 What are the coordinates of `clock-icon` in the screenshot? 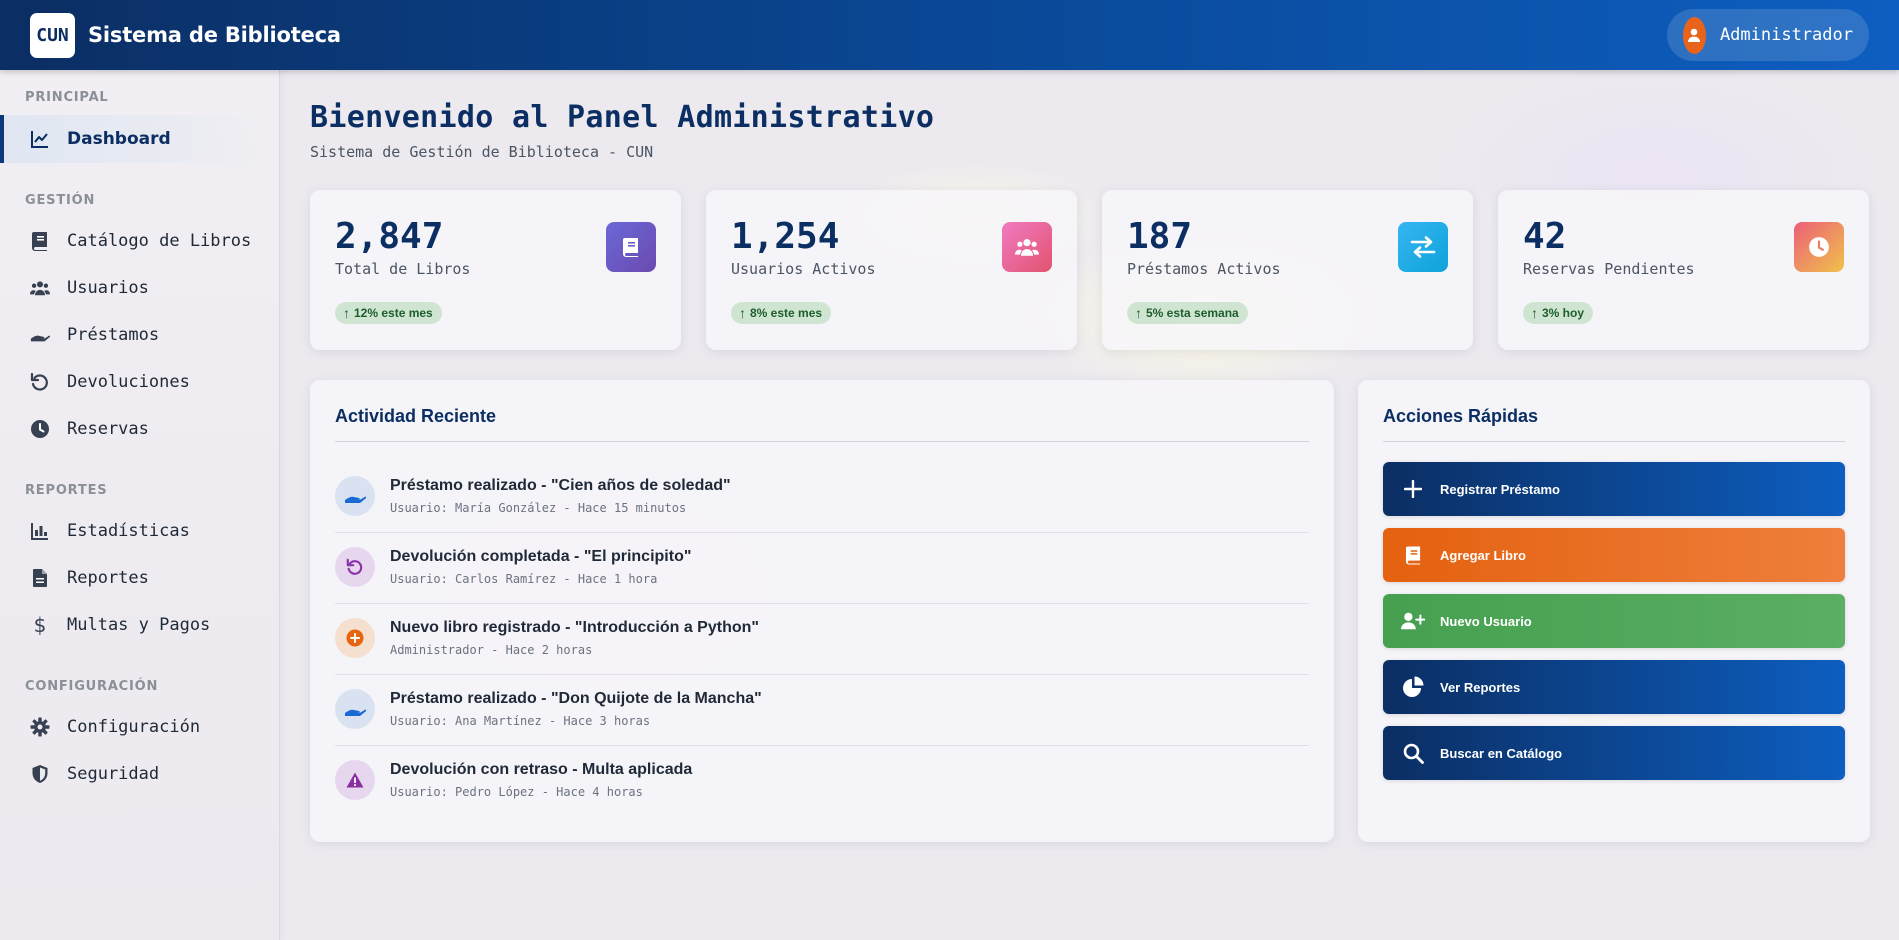 It's located at (1819, 247).